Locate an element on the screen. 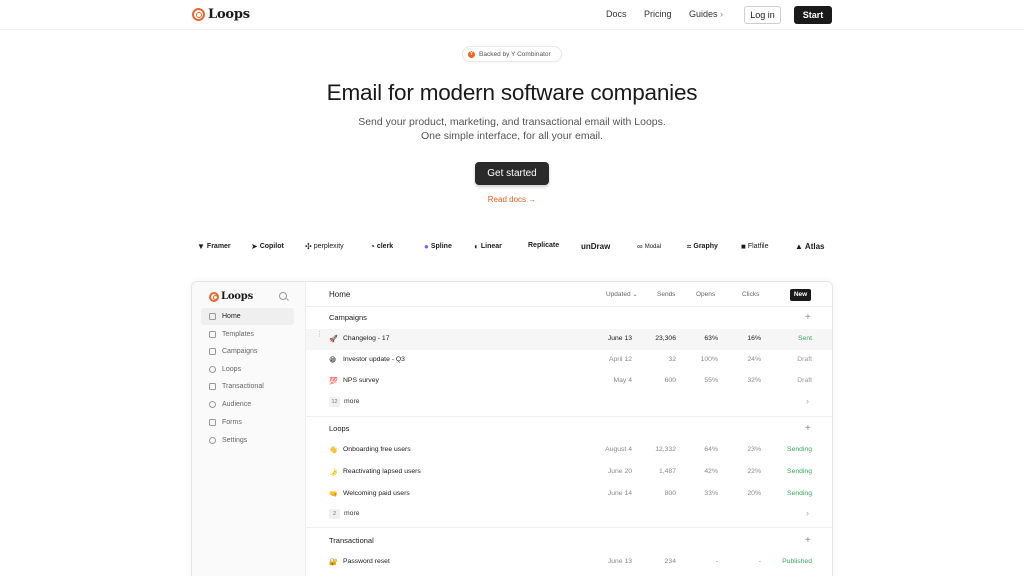 This screenshot has width=1024, height=576. y-combinator-icon: Y is located at coordinates (471, 54).